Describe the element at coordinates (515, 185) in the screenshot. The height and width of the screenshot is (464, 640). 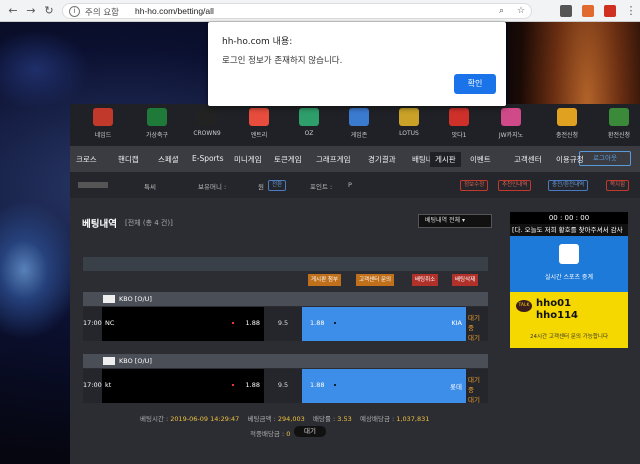
I see `referral-button: 추천인내역` at that location.